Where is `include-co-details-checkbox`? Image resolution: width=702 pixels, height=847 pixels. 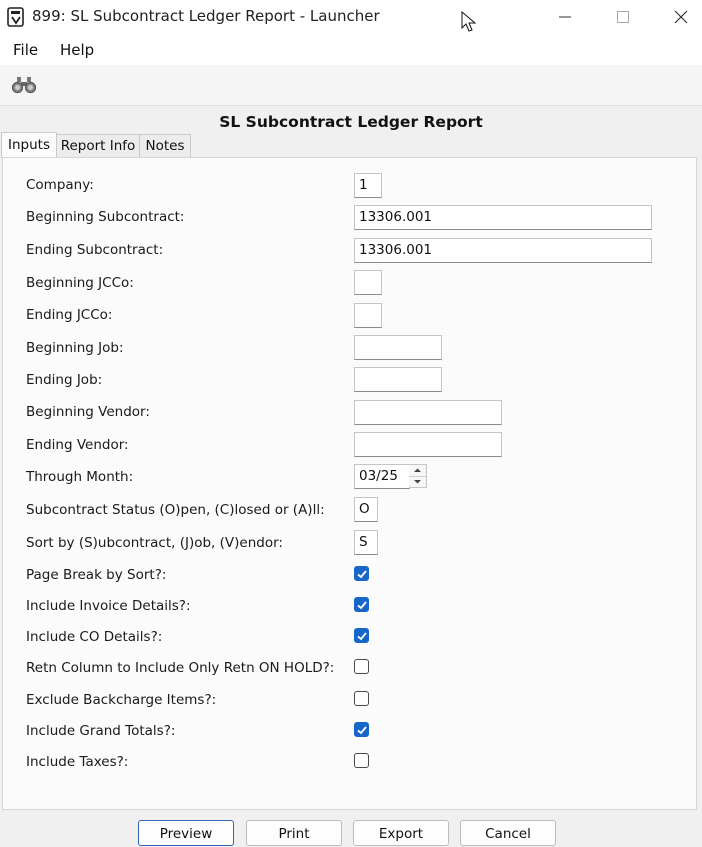 include-co-details-checkbox is located at coordinates (361, 635).